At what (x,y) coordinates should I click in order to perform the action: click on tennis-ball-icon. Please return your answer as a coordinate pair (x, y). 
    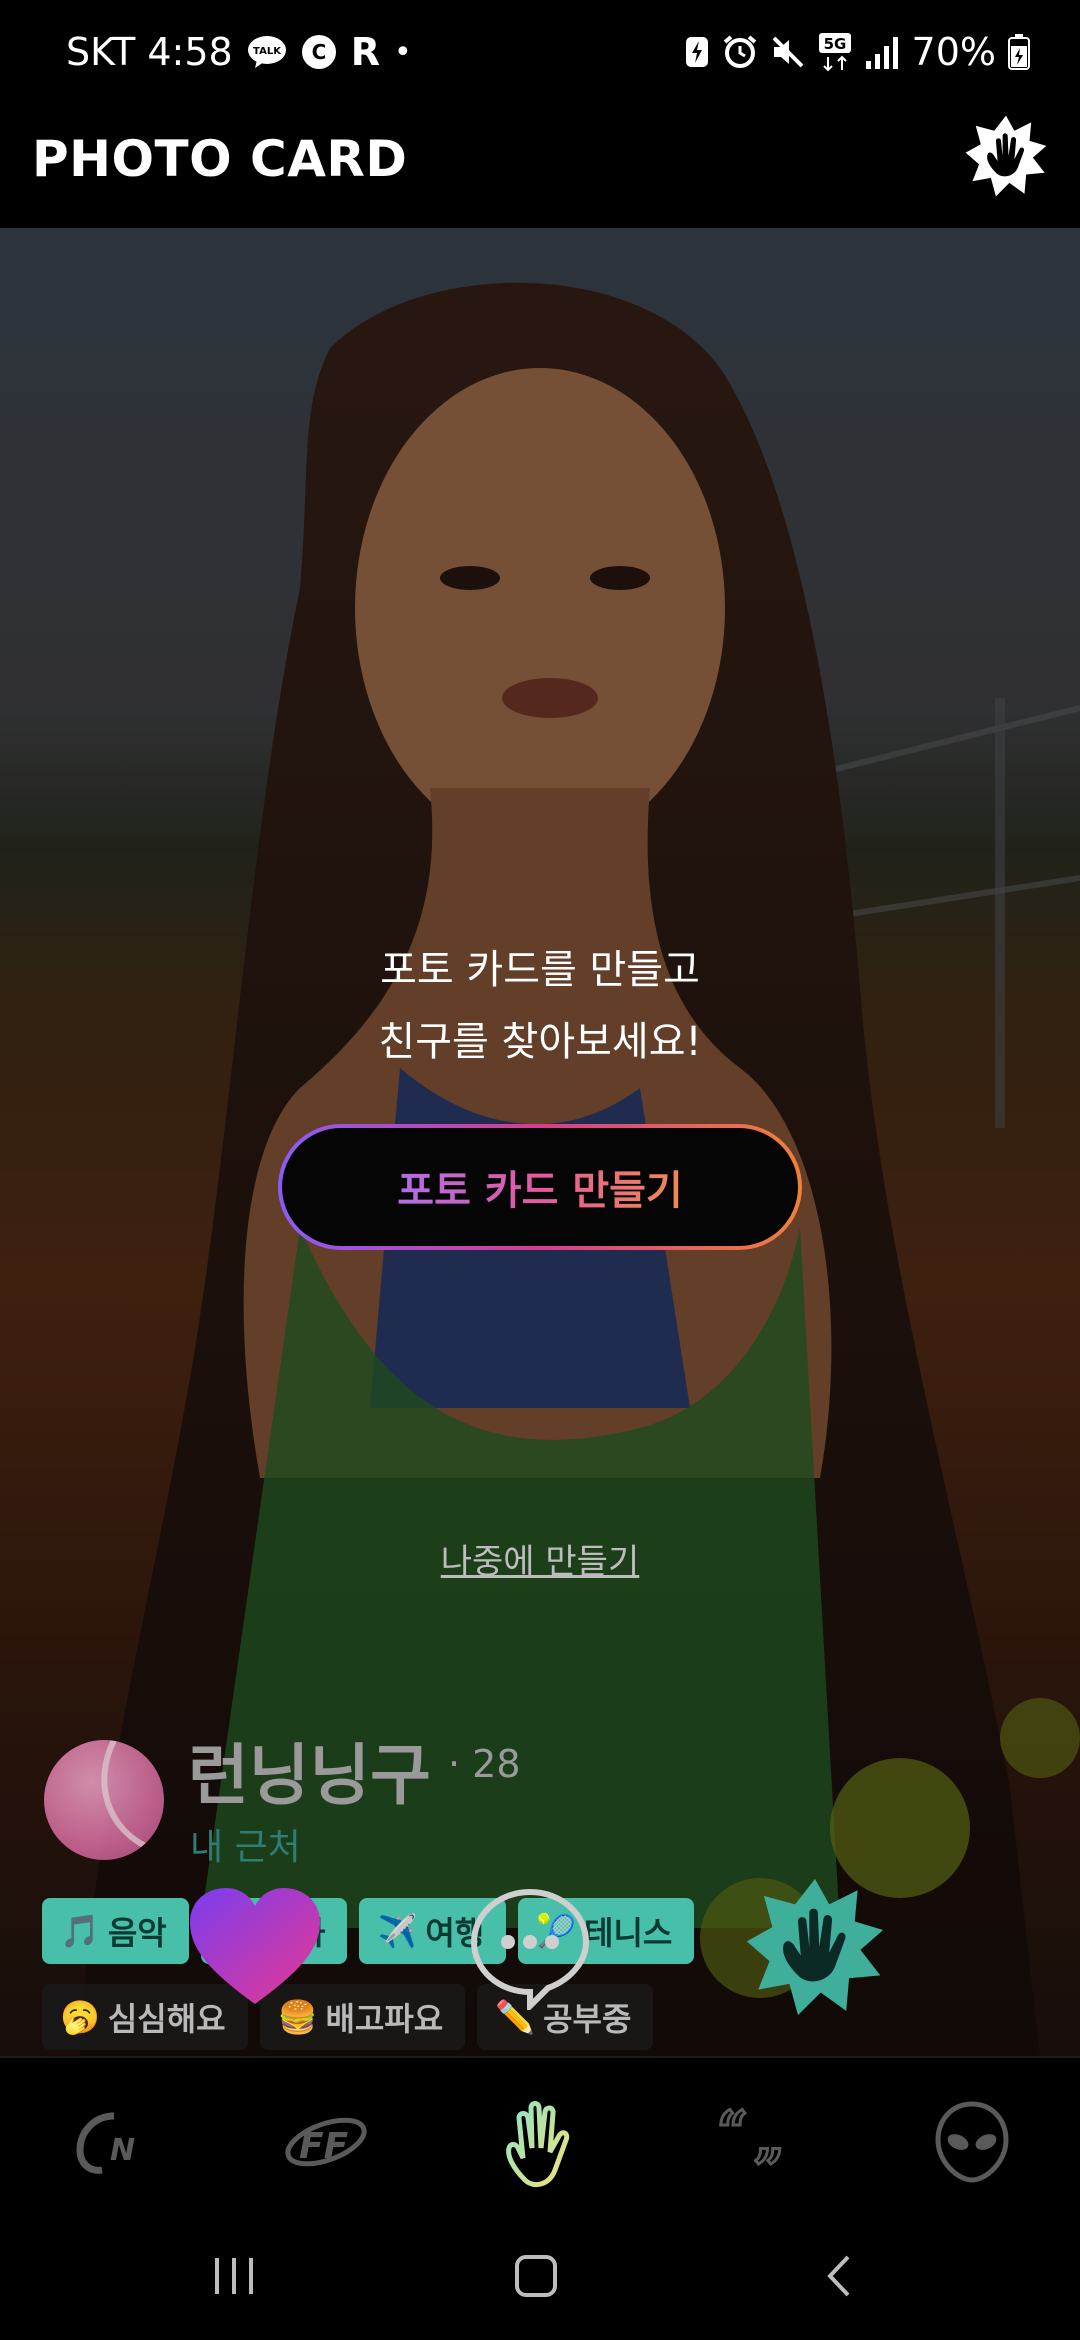
    Looking at the image, I should click on (128, 1796).